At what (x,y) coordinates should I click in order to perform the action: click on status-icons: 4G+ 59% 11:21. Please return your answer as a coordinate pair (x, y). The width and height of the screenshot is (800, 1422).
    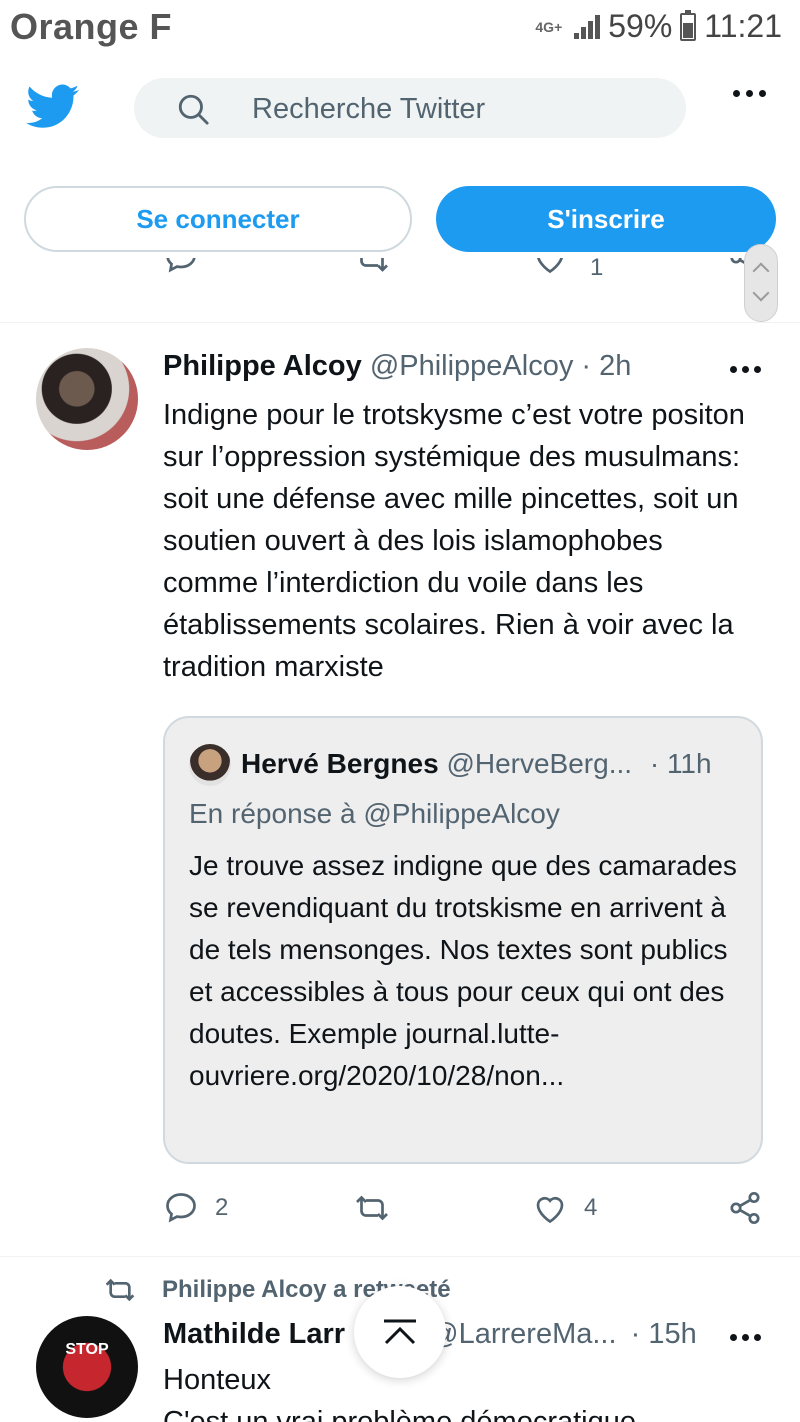
    Looking at the image, I should click on (658, 26).